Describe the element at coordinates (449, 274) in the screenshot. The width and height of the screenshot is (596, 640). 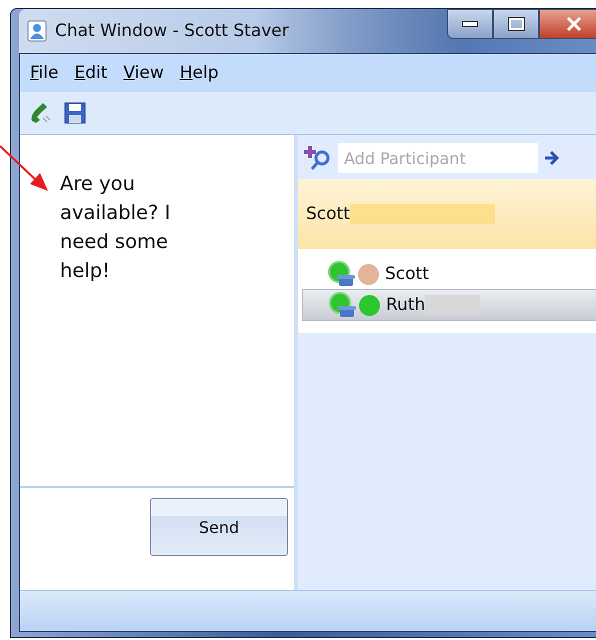
I see `participant-row: Scott` at that location.